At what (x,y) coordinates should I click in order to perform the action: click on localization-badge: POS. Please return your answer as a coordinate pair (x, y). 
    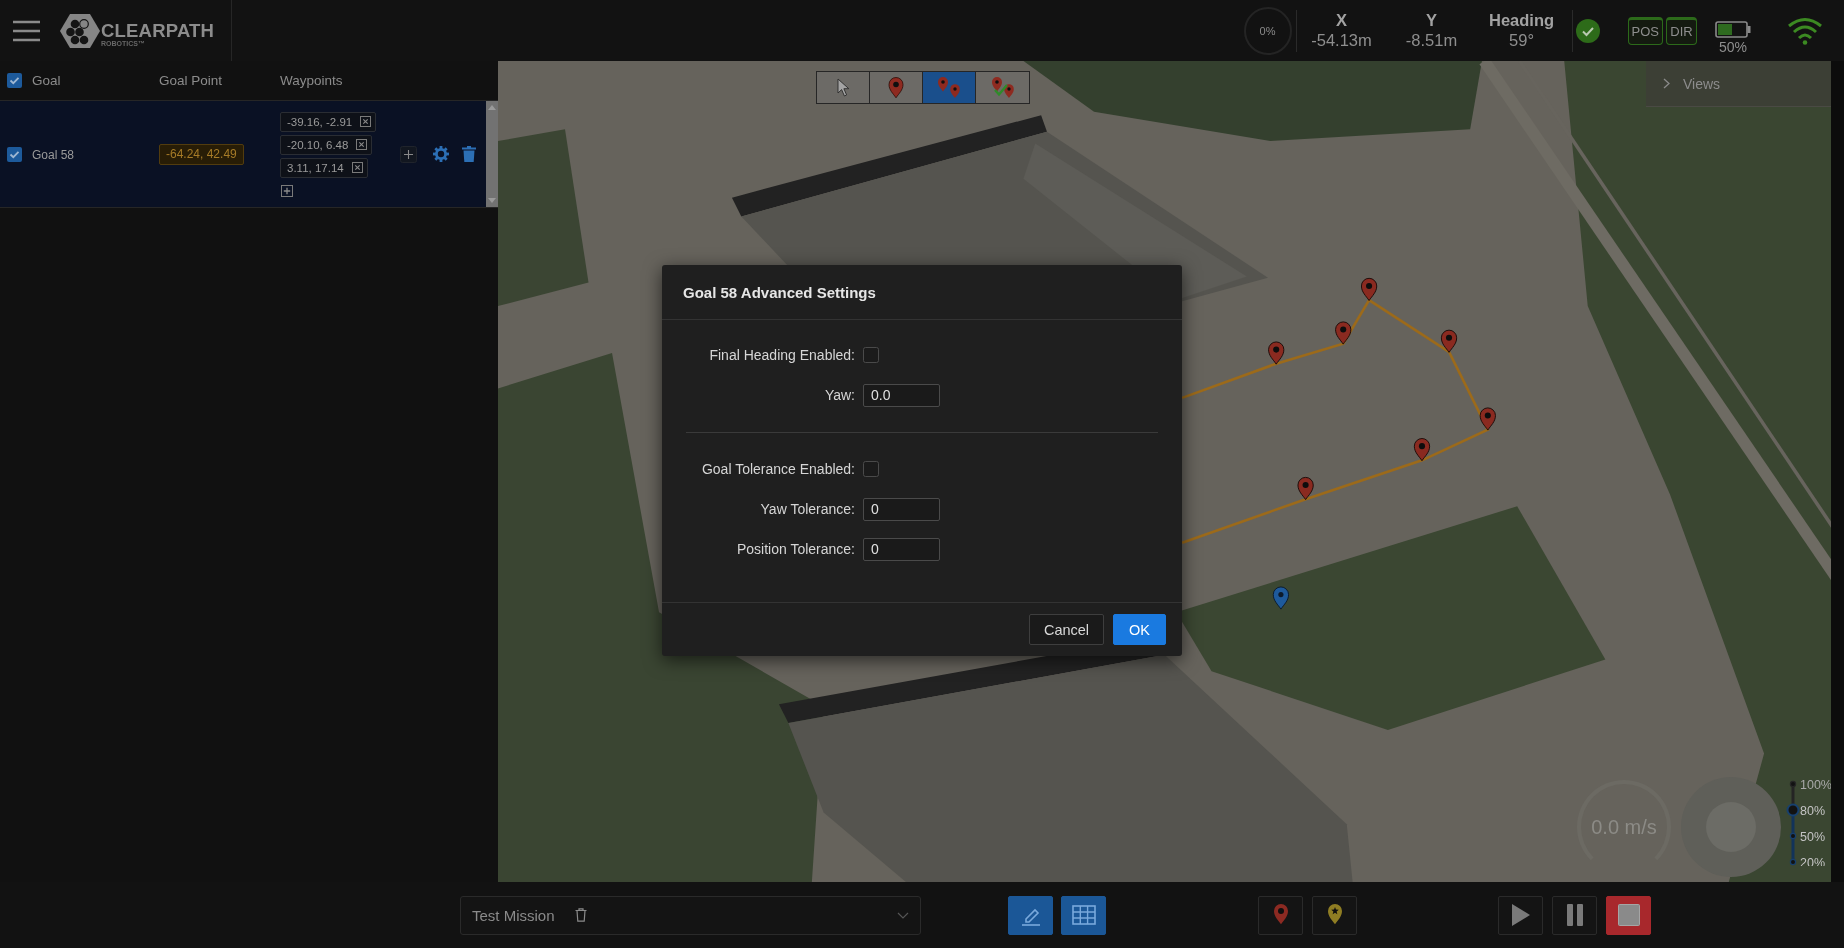
    Looking at the image, I should click on (1645, 30).